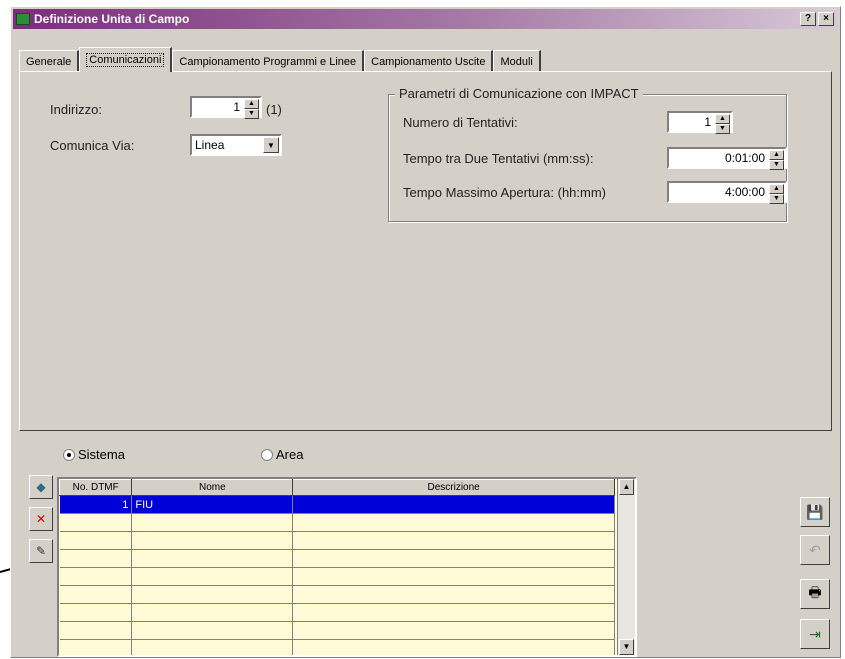 This screenshot has height=659, width=845. I want to click on cell-dtmf: 1, so click(96, 504).